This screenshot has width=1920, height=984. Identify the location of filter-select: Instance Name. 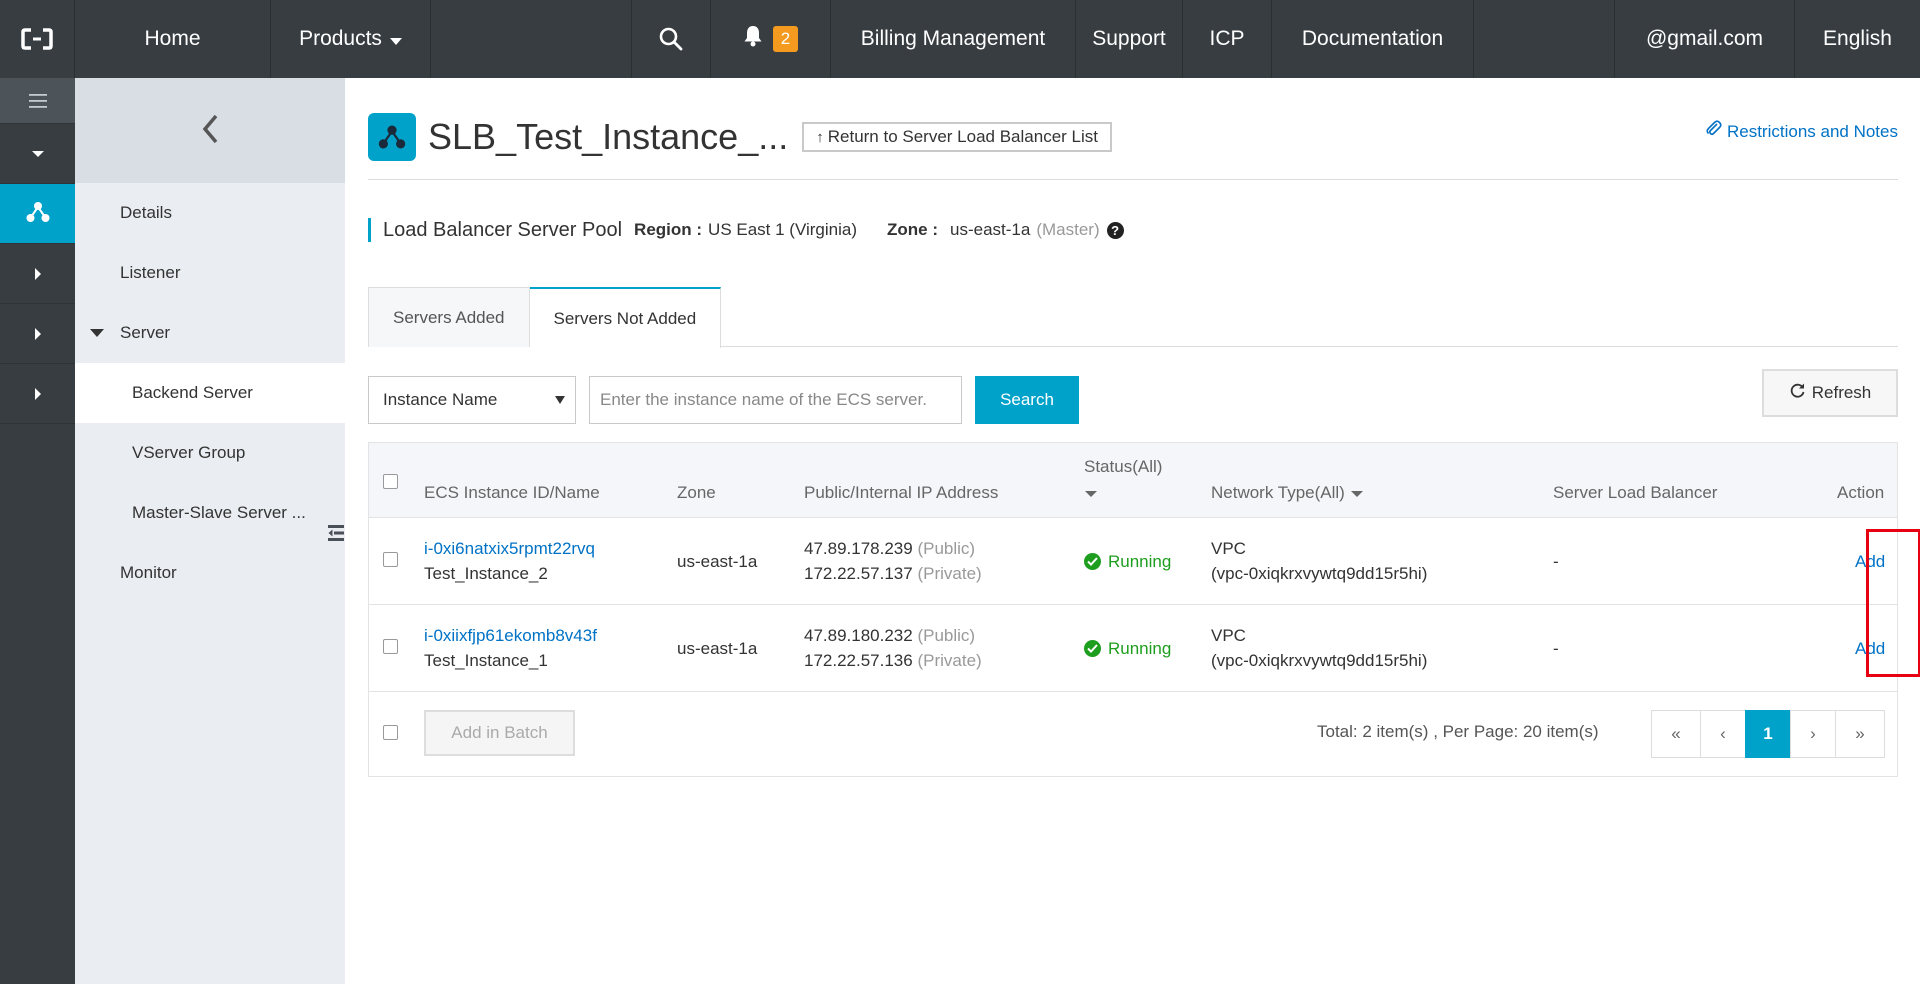
(472, 400).